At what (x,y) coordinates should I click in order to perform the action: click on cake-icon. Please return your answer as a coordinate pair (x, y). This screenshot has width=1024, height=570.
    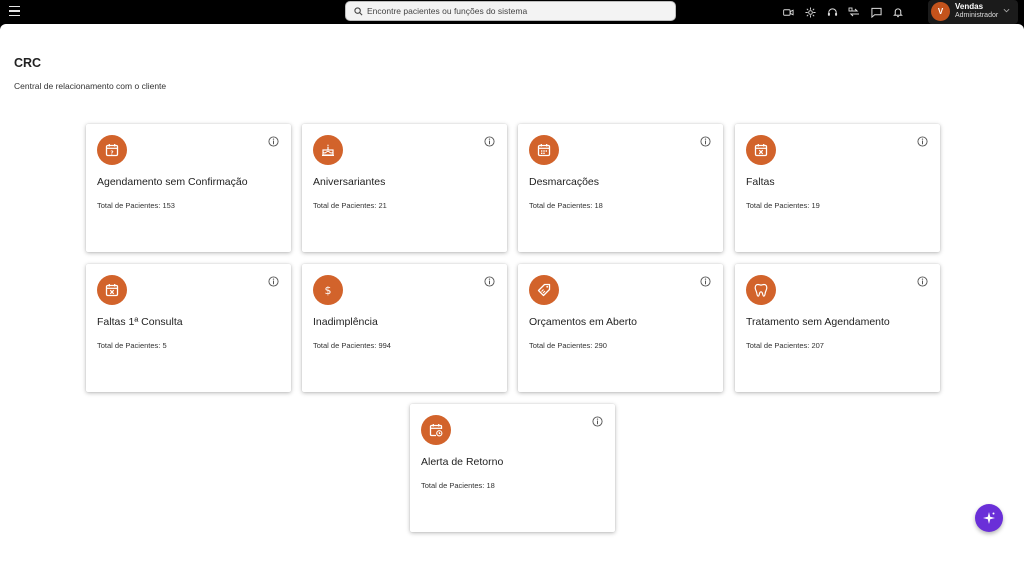
    Looking at the image, I should click on (328, 150).